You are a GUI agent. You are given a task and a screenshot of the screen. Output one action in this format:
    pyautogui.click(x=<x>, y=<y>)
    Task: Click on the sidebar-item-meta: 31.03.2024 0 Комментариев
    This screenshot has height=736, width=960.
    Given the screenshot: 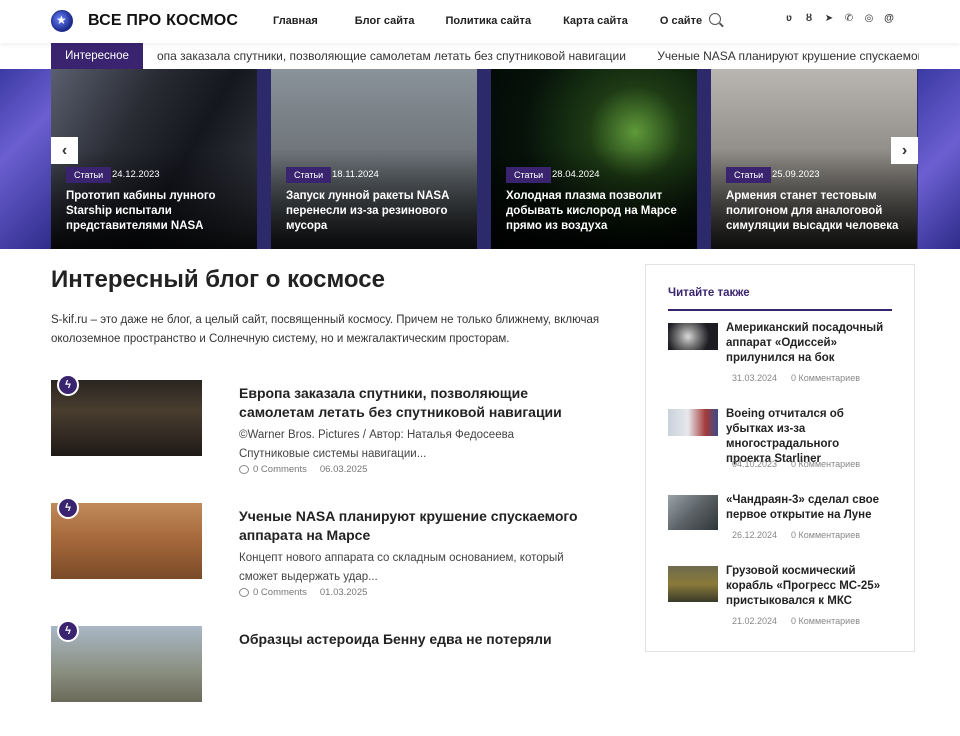 What is the action you would take?
    pyautogui.click(x=796, y=378)
    